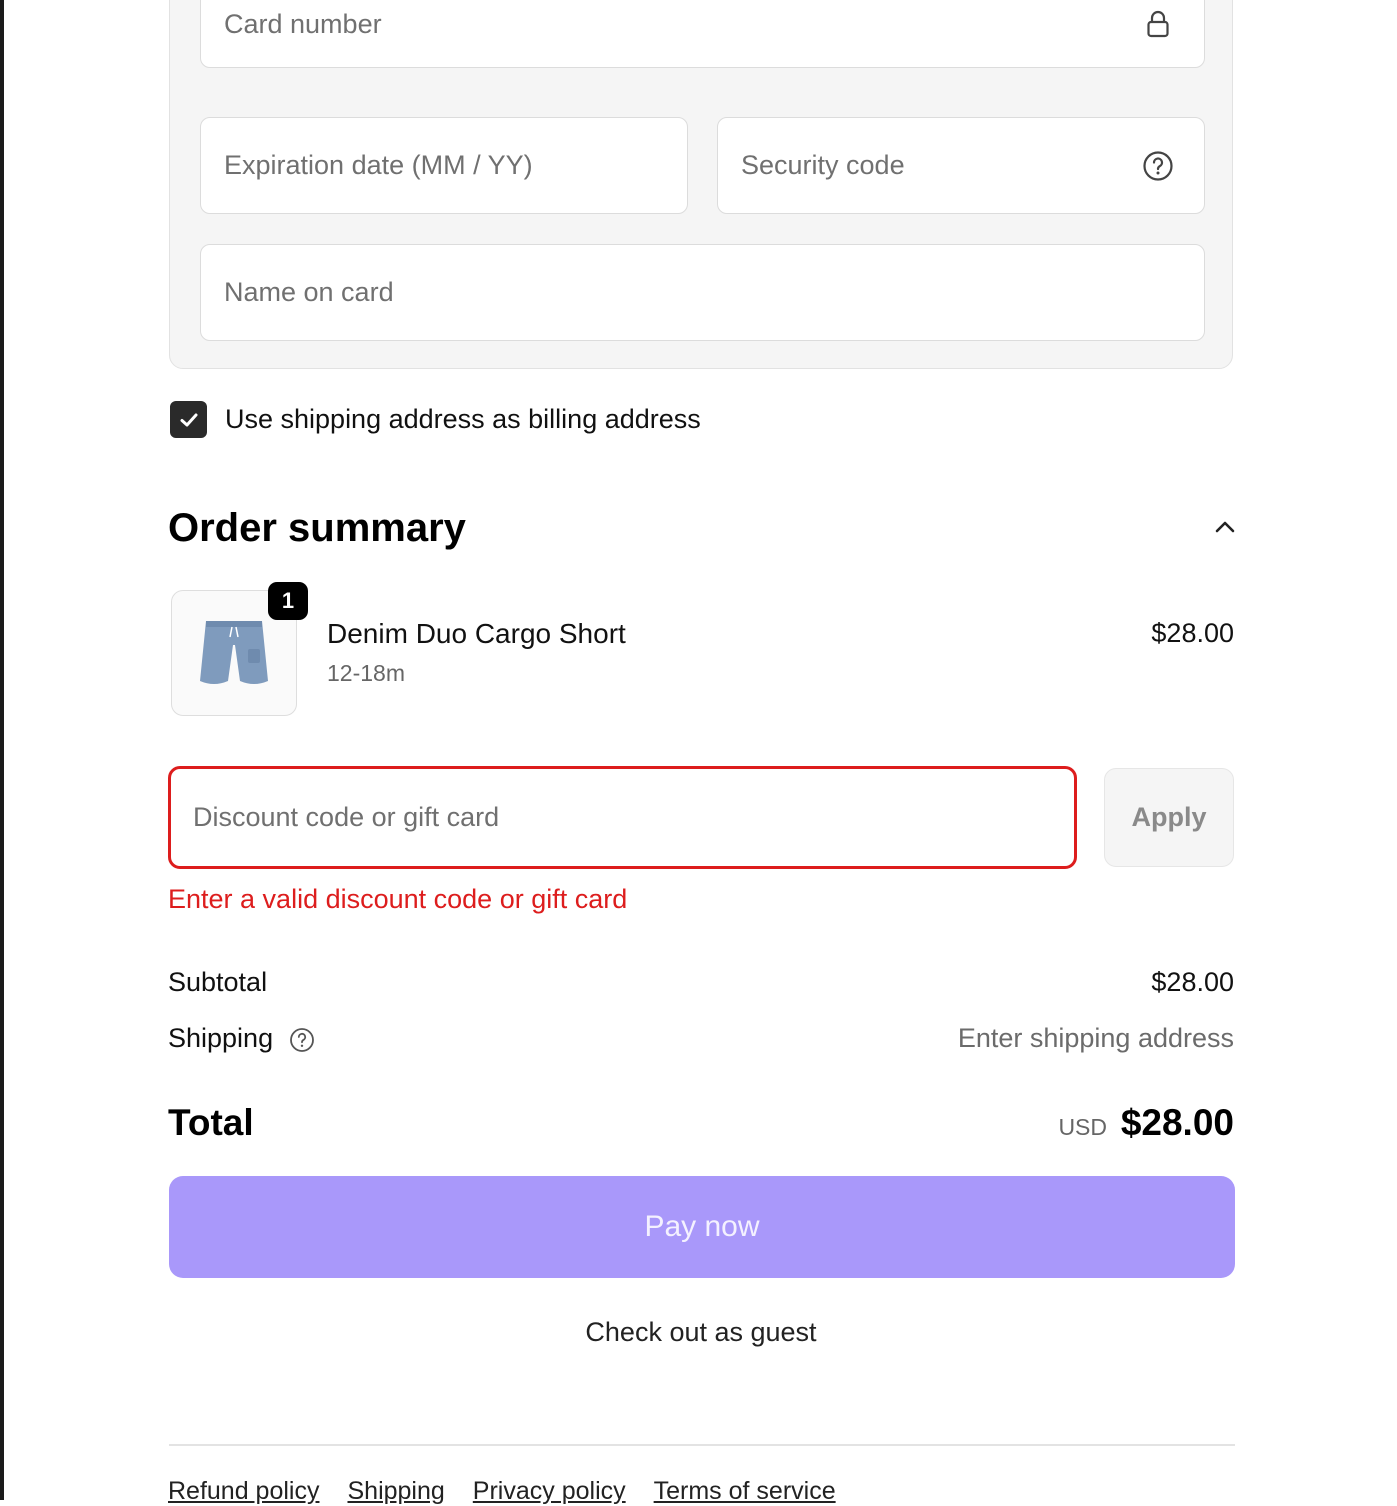 This screenshot has width=1397, height=1506. I want to click on footer-link-terms-of-service: Terms of service, so click(745, 1491).